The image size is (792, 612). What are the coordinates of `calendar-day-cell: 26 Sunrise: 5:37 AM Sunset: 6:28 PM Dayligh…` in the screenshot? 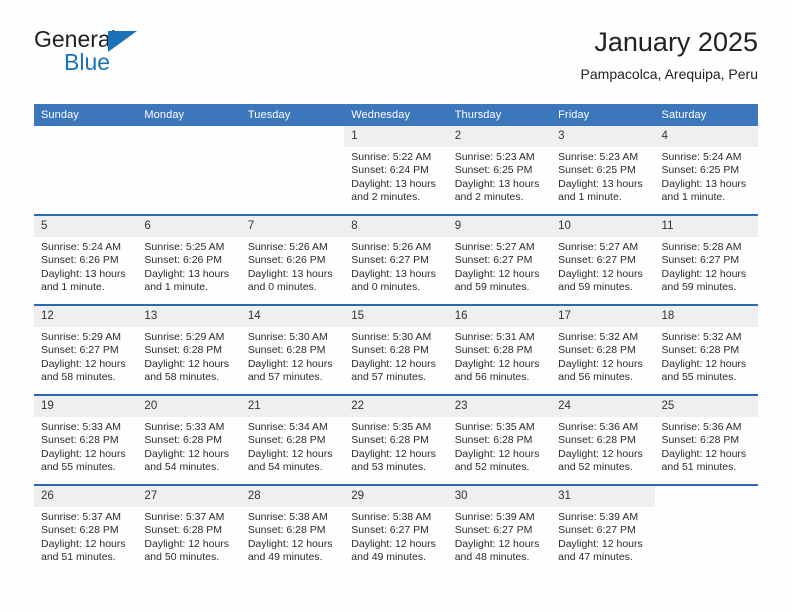 It's located at (86, 530).